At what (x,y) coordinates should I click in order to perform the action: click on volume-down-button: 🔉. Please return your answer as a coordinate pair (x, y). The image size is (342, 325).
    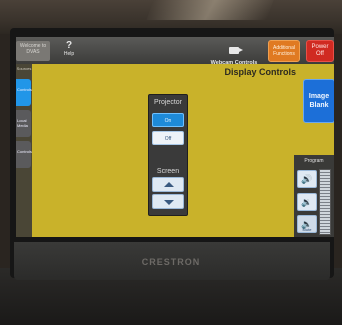
    Looking at the image, I should click on (307, 202).